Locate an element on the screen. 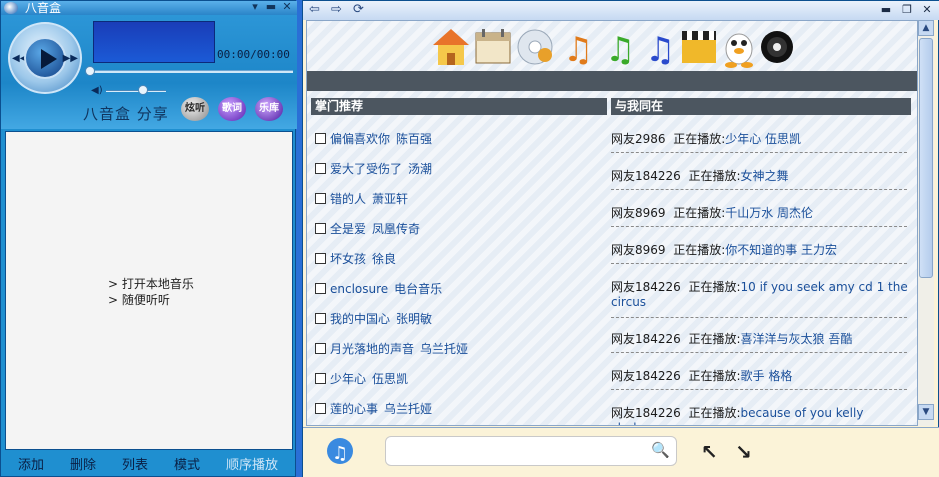  seek-knob is located at coordinates (90, 71).